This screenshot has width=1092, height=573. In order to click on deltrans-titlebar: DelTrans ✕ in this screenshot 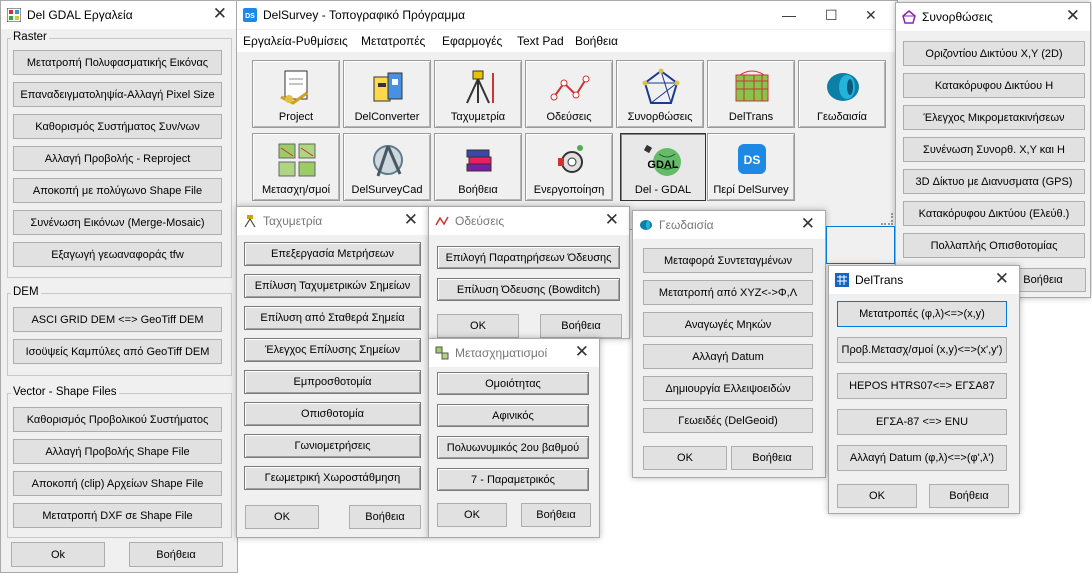, I will do `click(924, 280)`.